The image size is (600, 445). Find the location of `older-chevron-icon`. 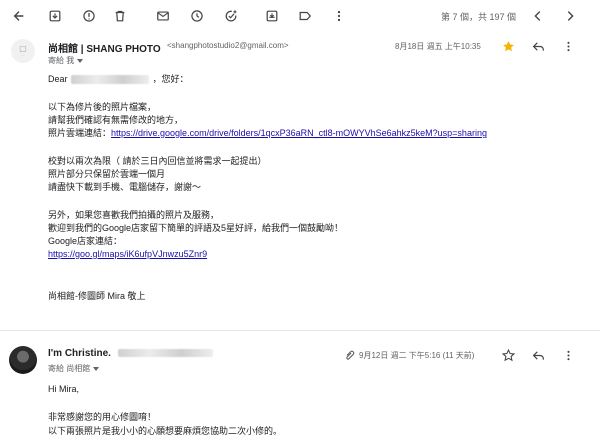

older-chevron-icon is located at coordinates (570, 16).